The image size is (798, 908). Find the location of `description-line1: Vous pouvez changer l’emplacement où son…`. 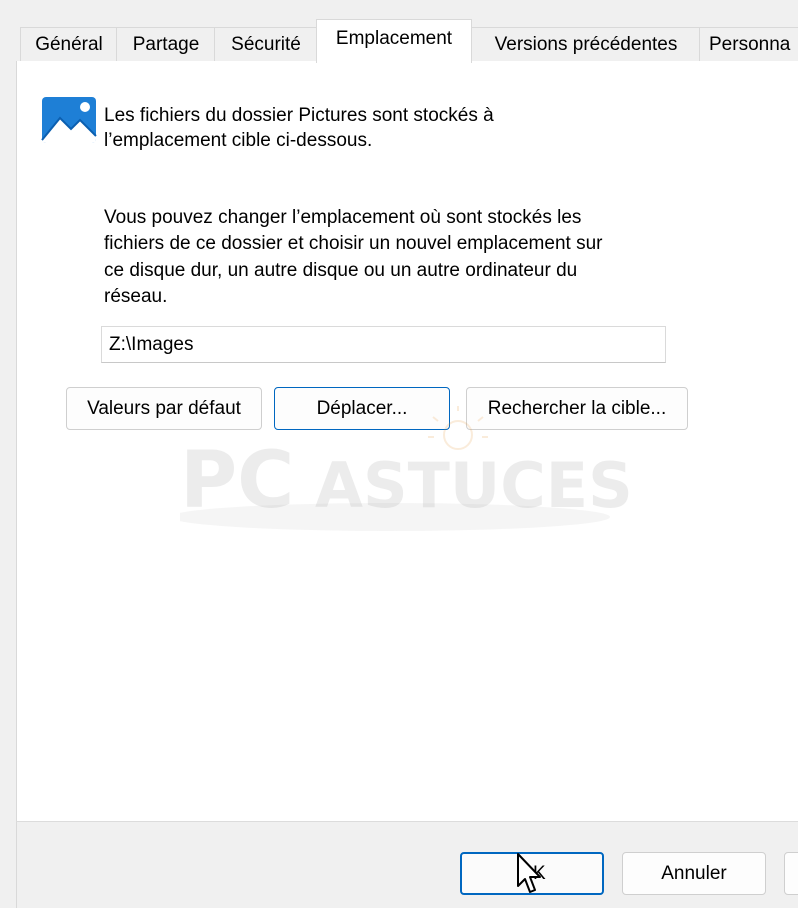

description-line1: Vous pouvez changer l’emplacement où son… is located at coordinates (343, 217).